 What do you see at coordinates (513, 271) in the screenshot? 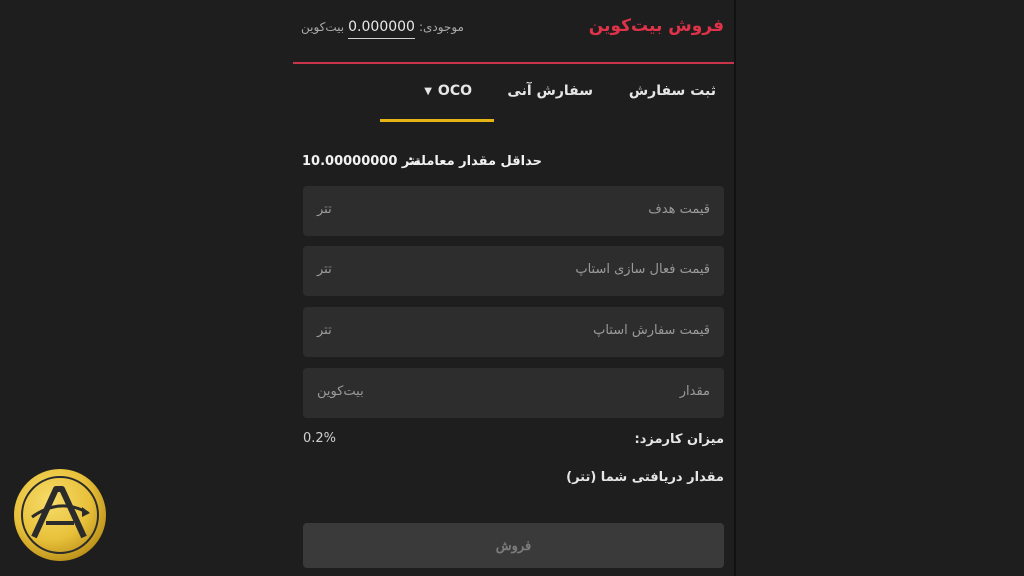
I see `stop-trigger-price-input: قیمت فعال سازی استاپ تتر` at bounding box center [513, 271].